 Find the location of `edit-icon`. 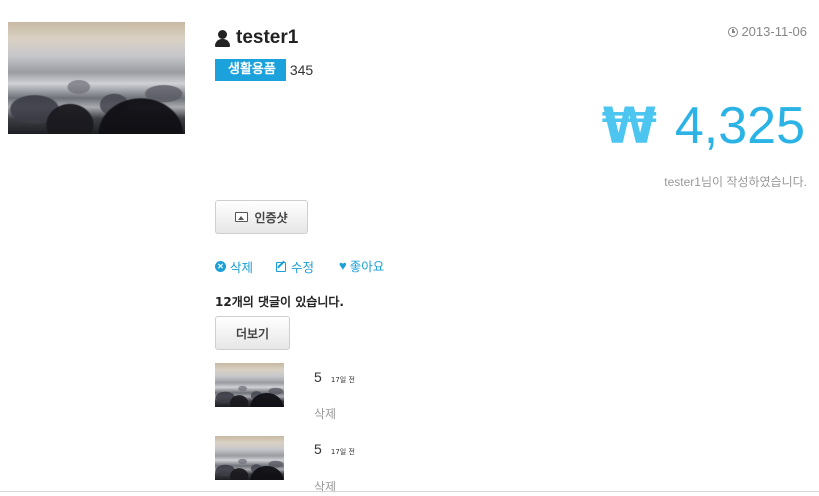

edit-icon is located at coordinates (281, 266).